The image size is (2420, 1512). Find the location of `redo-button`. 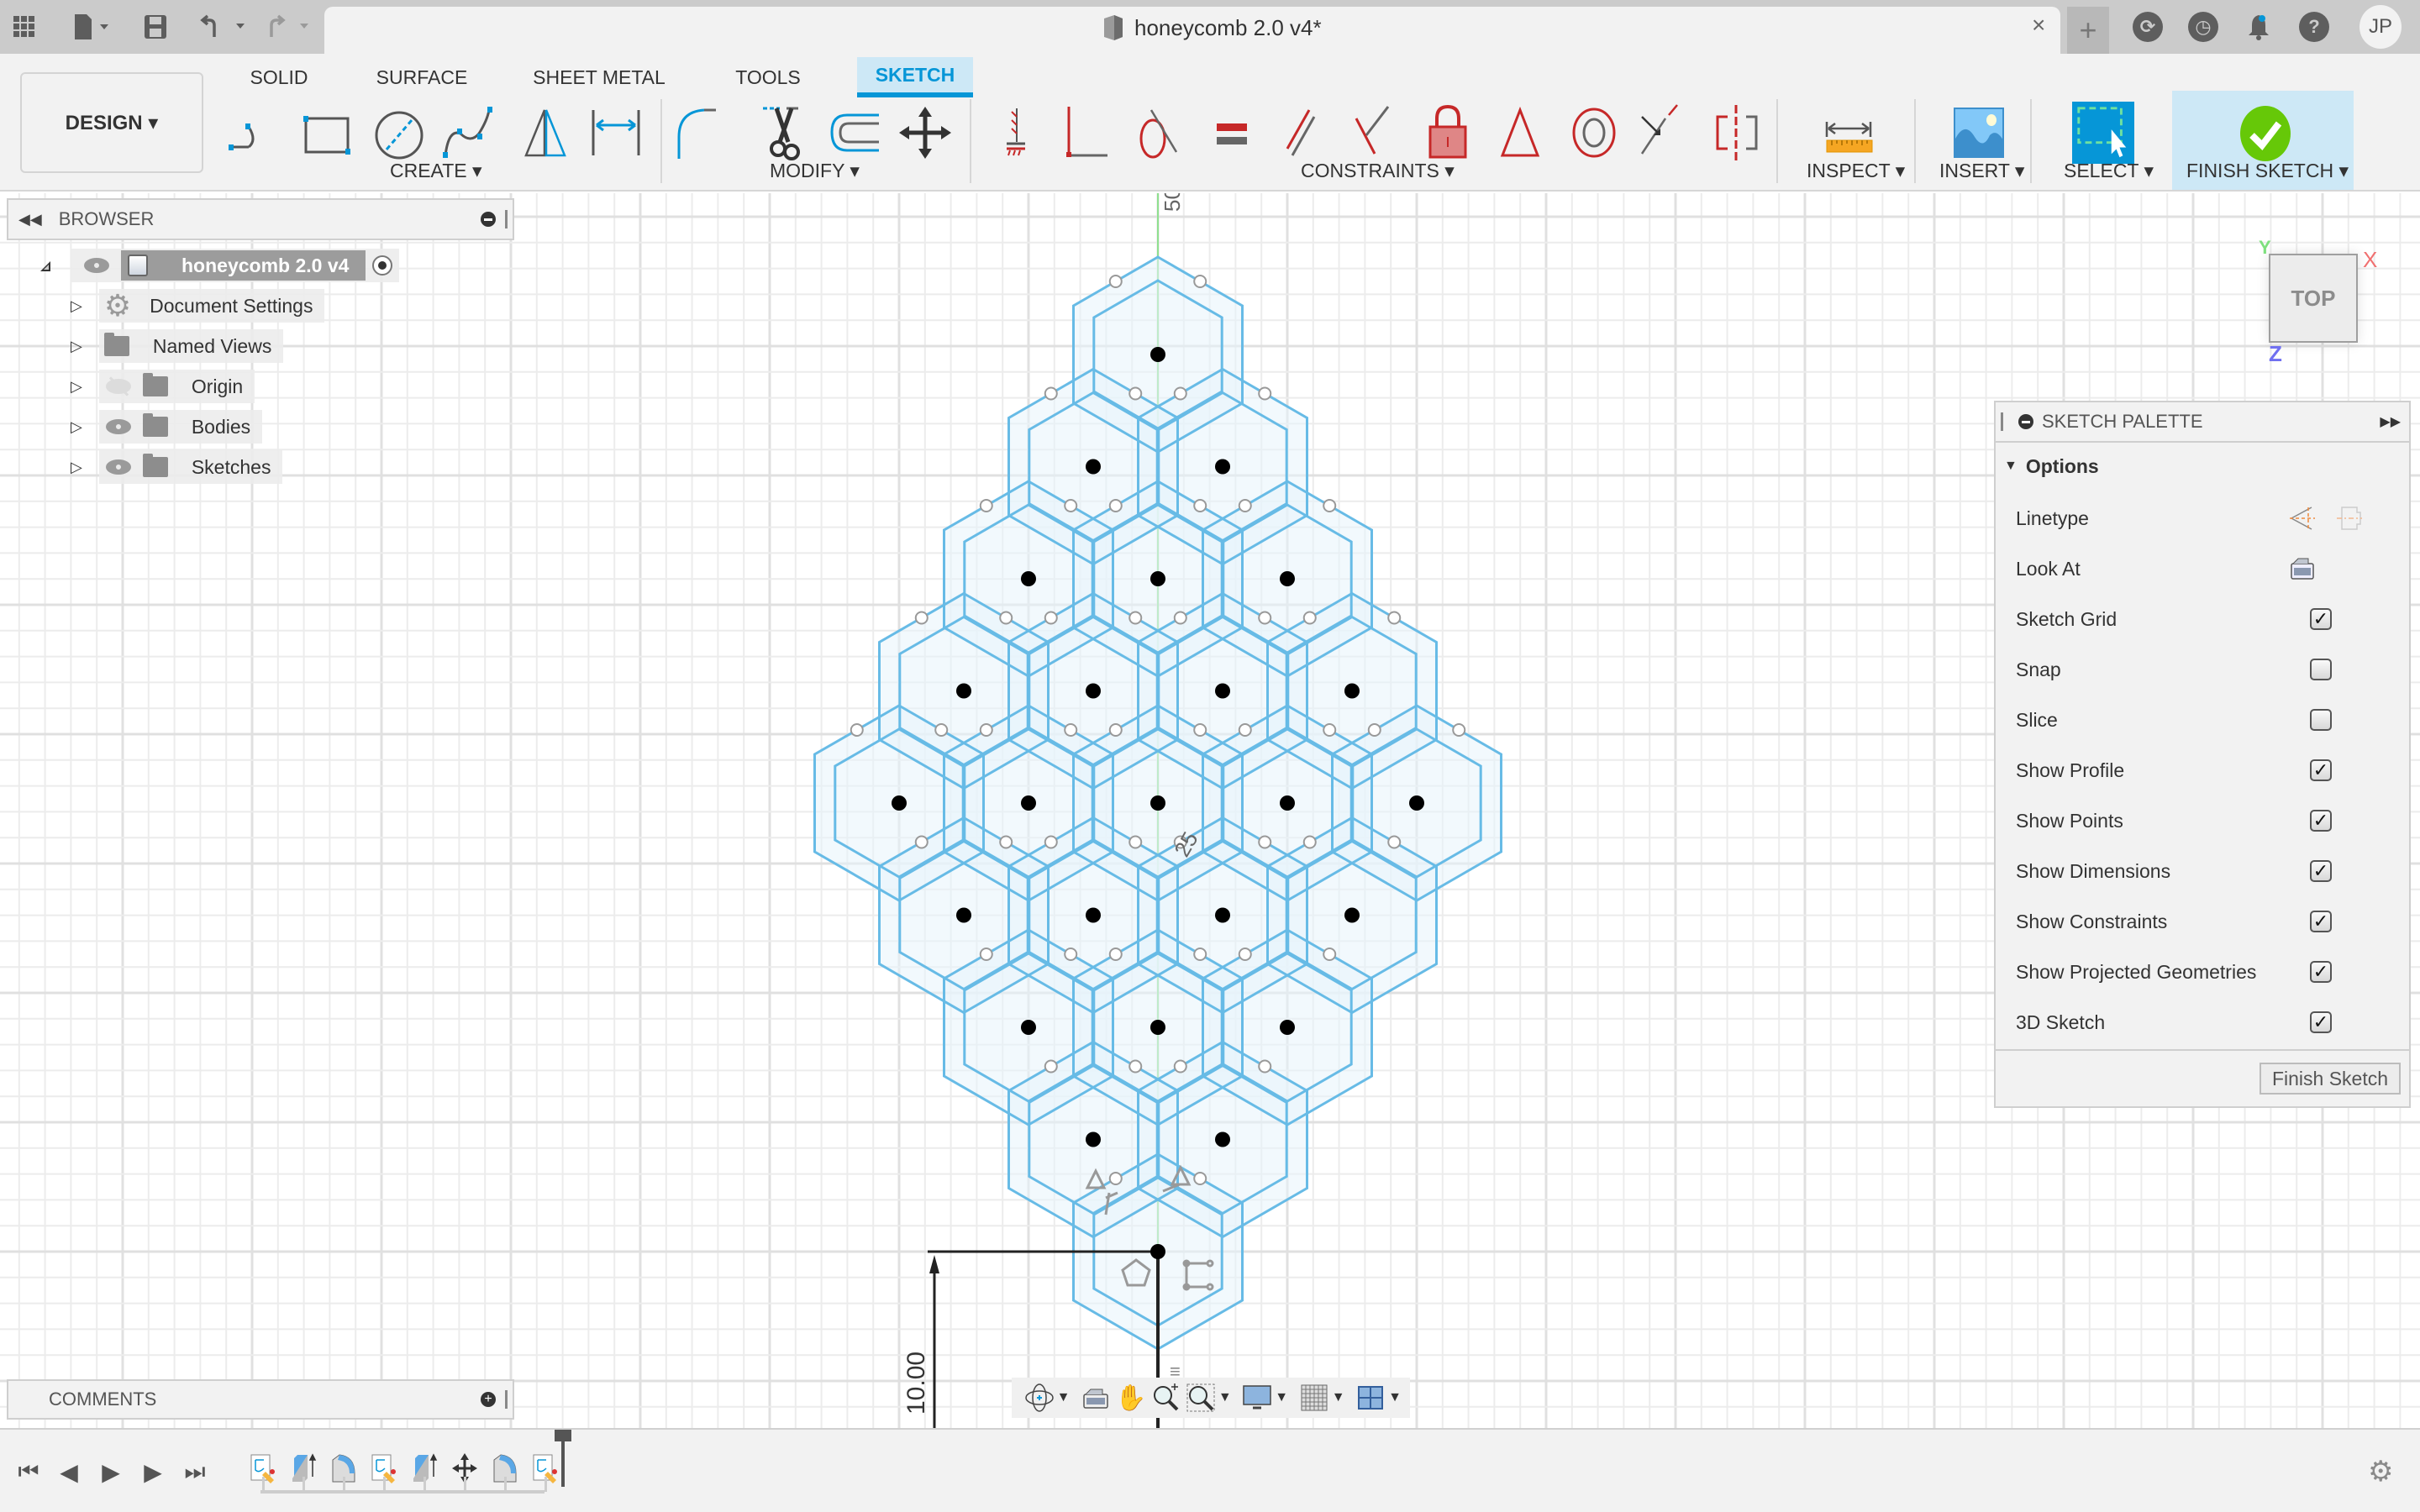

redo-button is located at coordinates (290, 27).